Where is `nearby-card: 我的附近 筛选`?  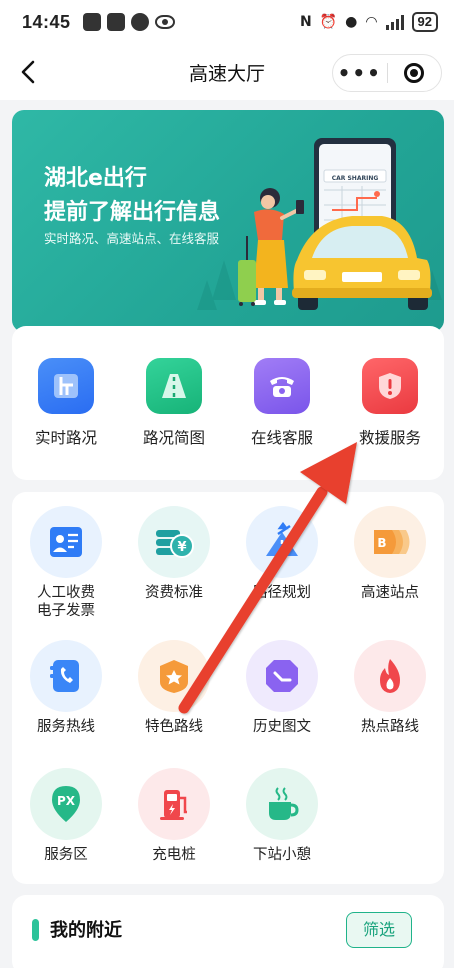 nearby-card: 我的附近 筛选 is located at coordinates (228, 931).